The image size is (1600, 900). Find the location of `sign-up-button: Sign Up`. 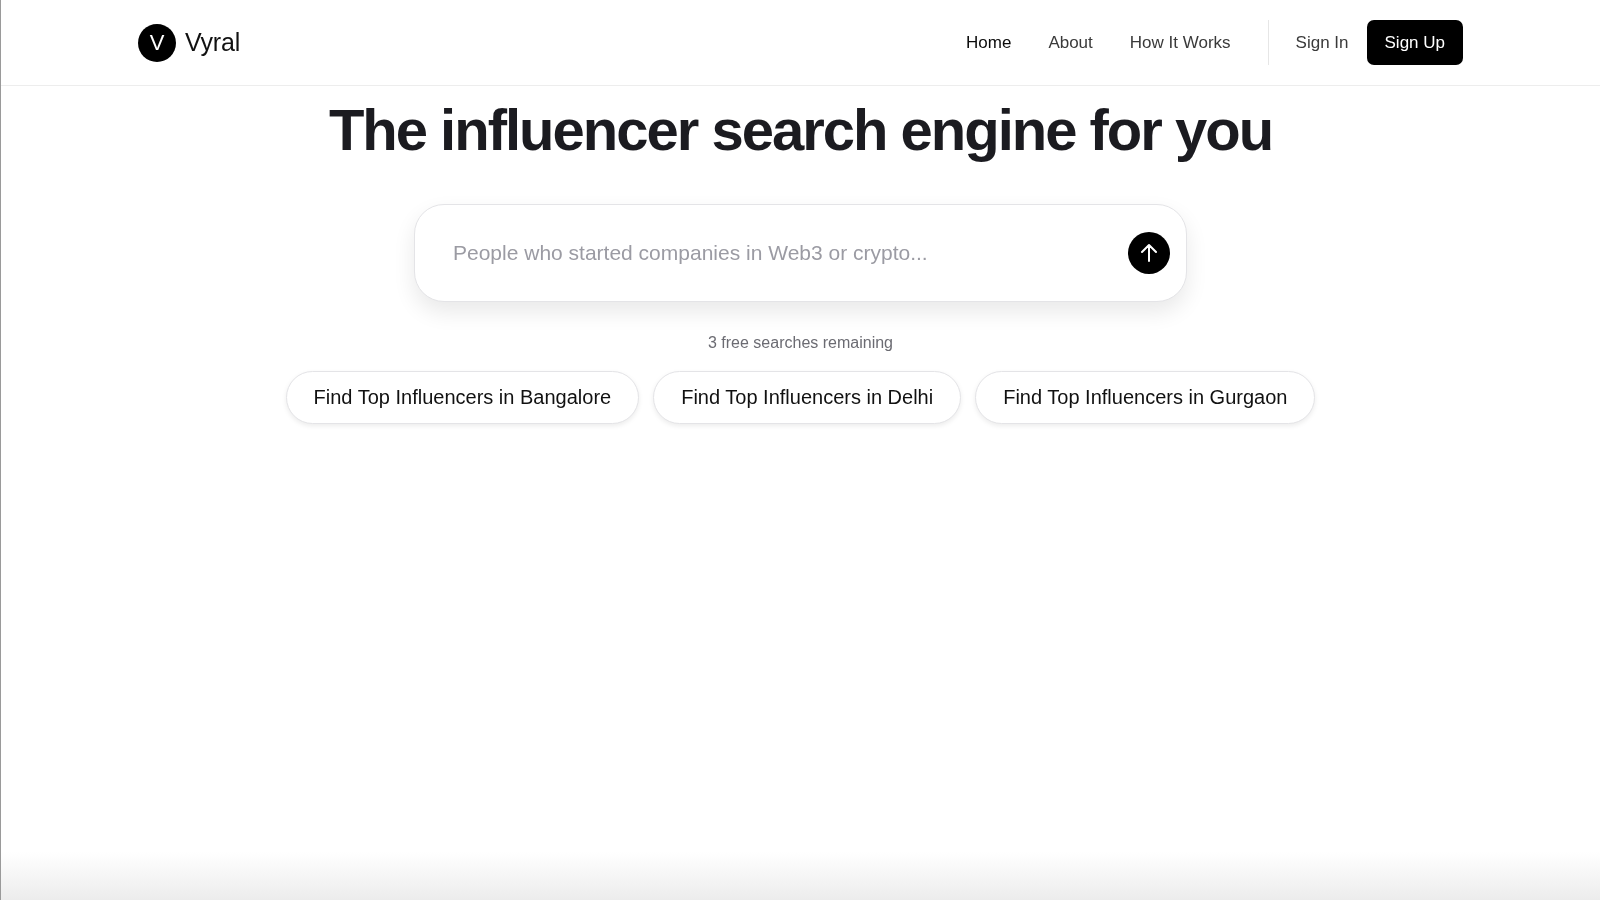

sign-up-button: Sign Up is located at coordinates (1414, 42).